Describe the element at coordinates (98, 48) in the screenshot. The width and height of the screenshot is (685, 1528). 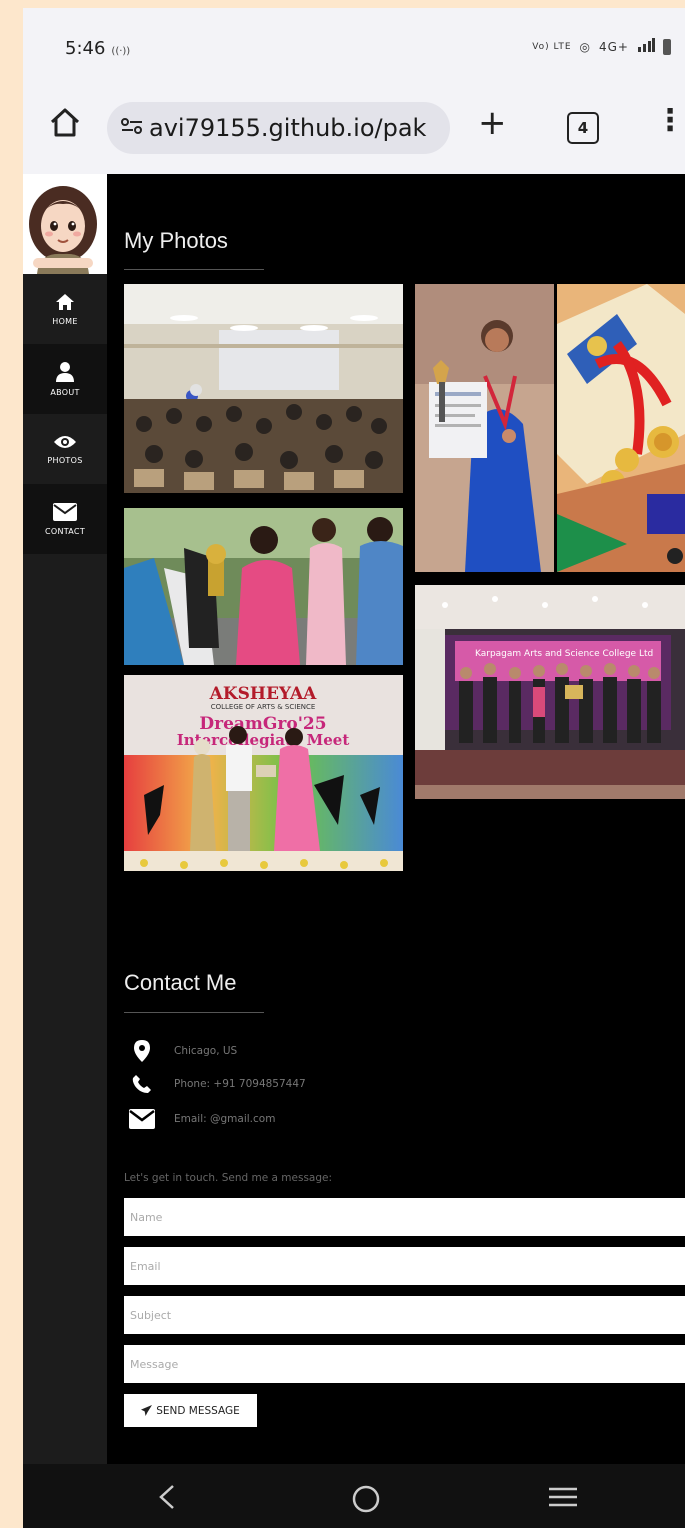
I see `status-time: 5:46 ((·))` at that location.